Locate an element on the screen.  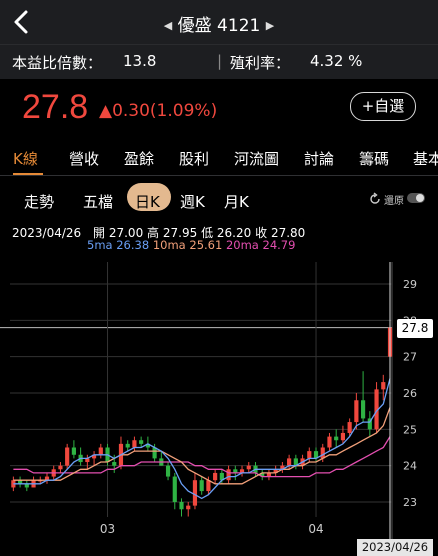
period-order-book: 五檔 is located at coordinates (98, 201).